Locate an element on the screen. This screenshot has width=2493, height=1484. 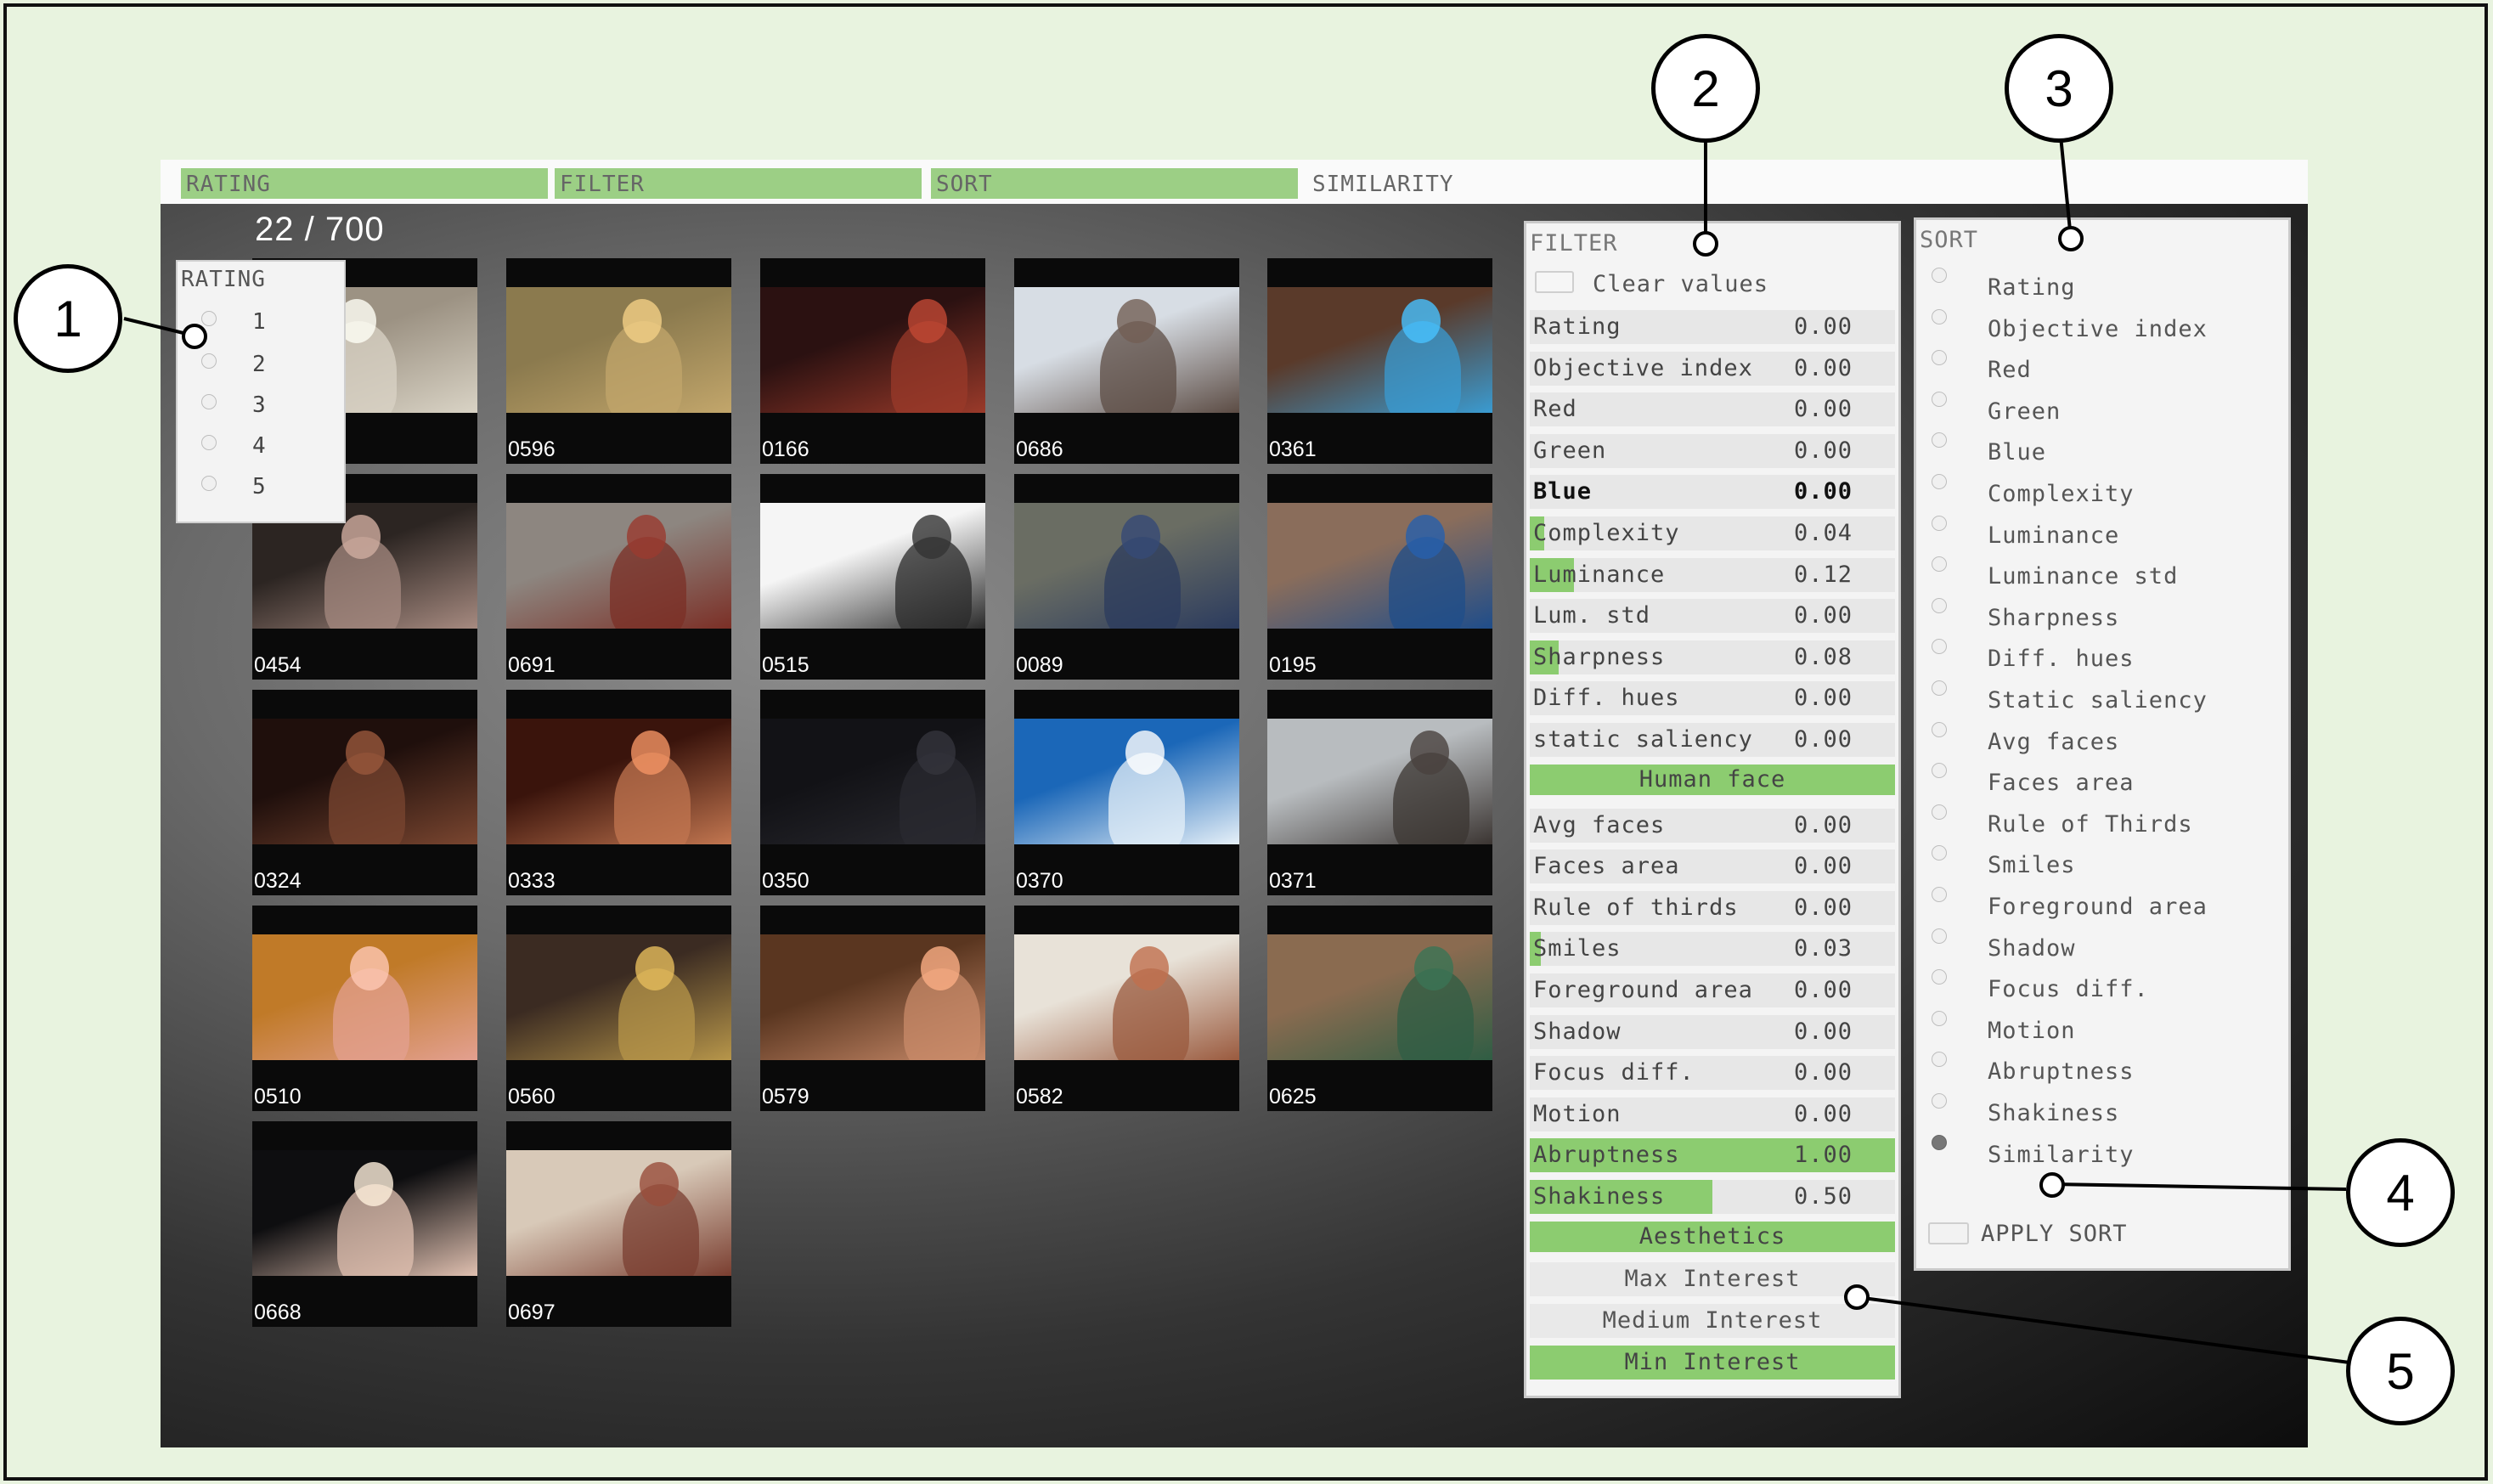
callout-4: 4 is located at coordinates (2400, 1192).